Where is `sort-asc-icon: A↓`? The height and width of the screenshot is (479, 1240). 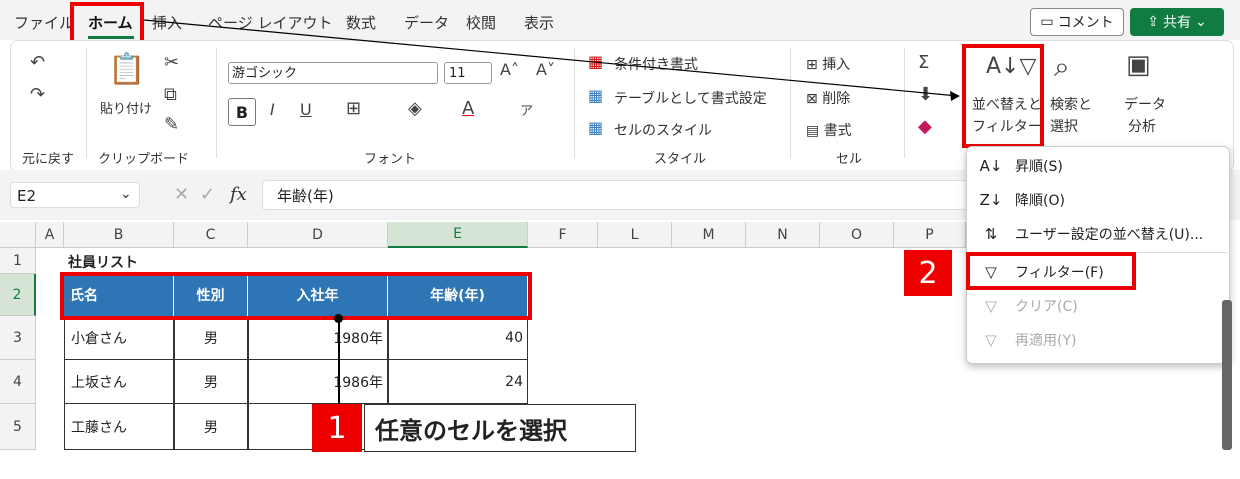
sort-asc-icon: A↓ is located at coordinates (991, 166).